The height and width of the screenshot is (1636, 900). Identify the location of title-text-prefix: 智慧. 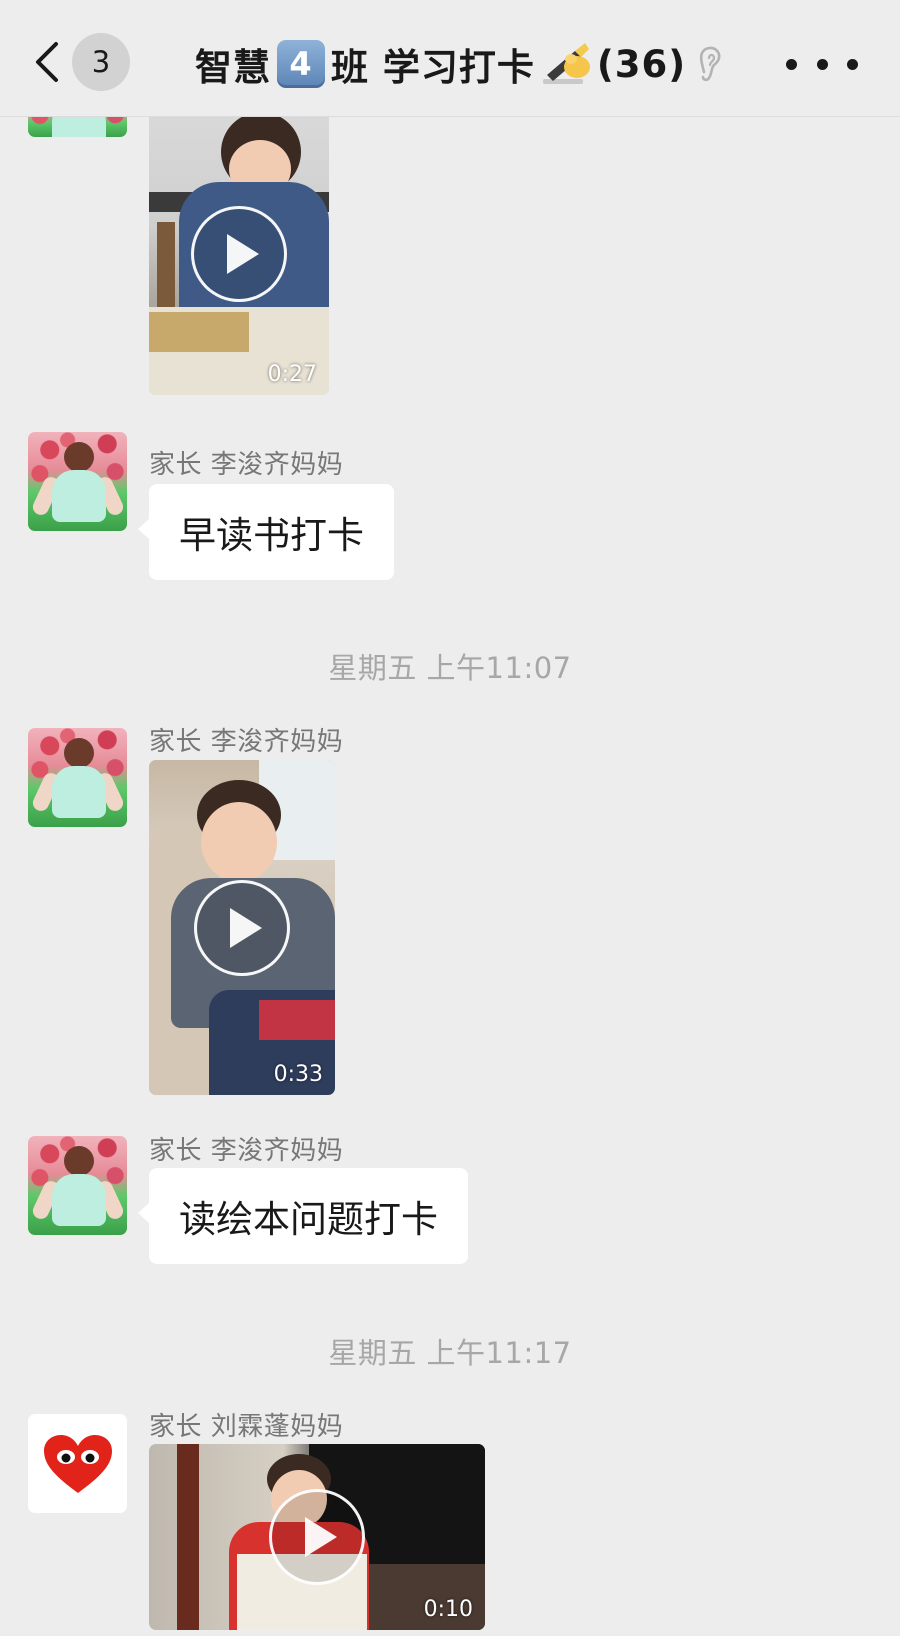
(233, 67).